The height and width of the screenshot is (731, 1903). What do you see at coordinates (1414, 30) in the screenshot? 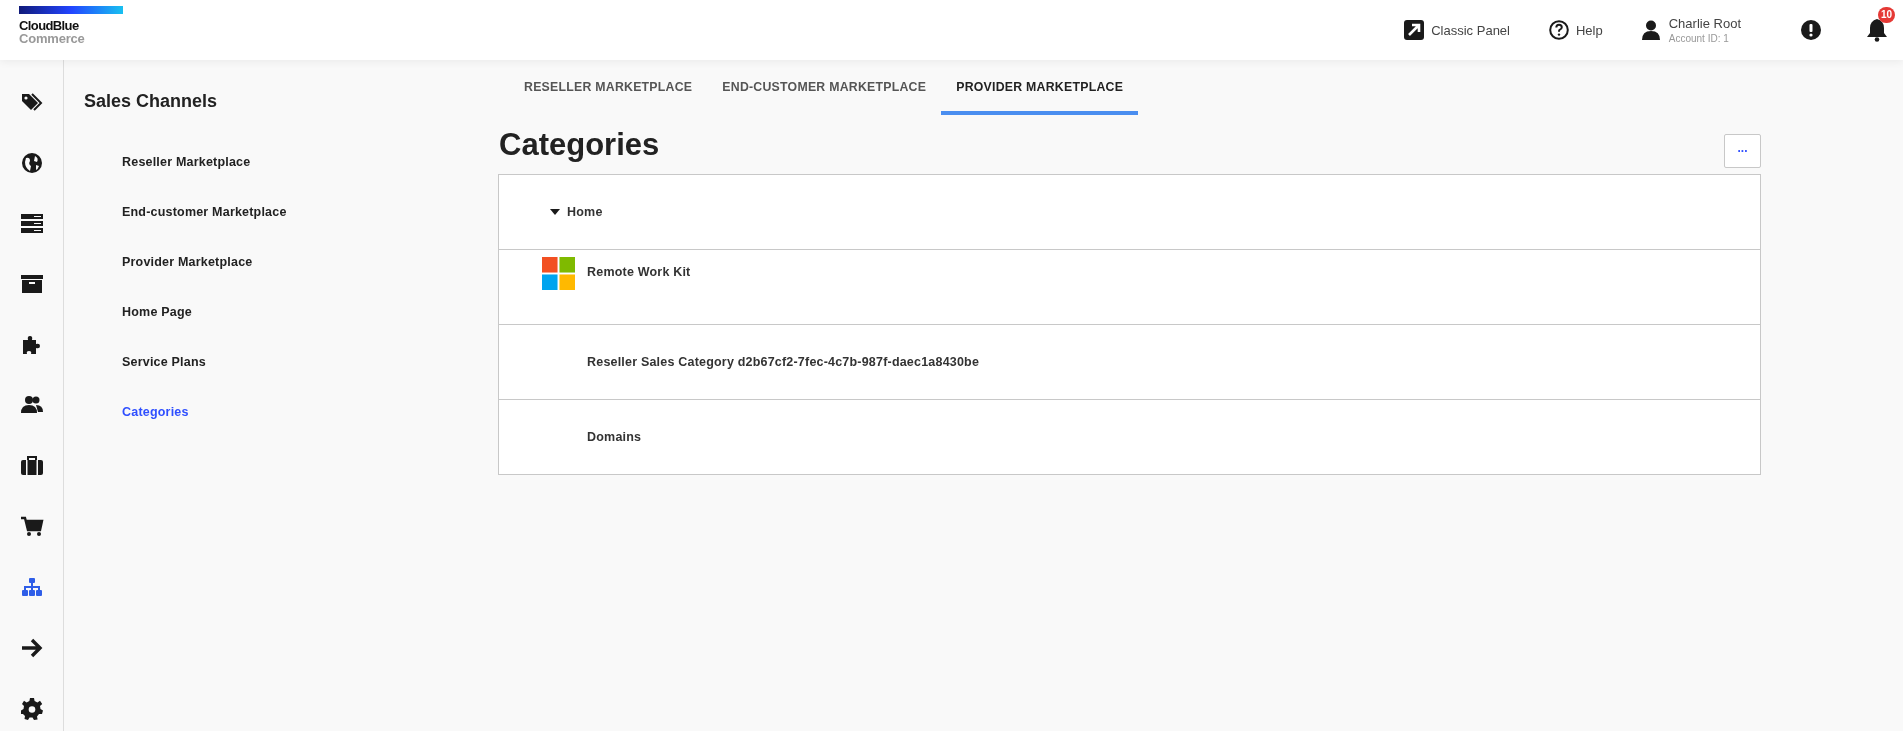
I see `external-link-icon` at bounding box center [1414, 30].